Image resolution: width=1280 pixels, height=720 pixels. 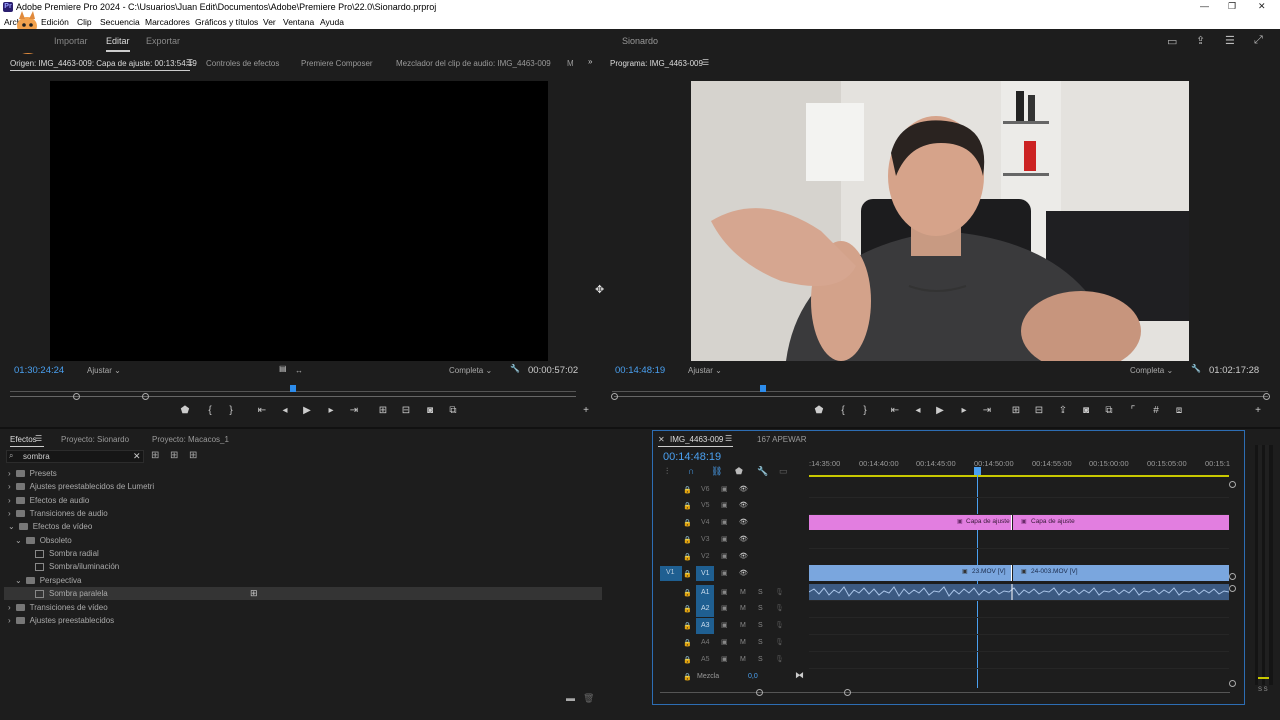 I want to click on source-add-button-icon: +, so click(x=586, y=410).